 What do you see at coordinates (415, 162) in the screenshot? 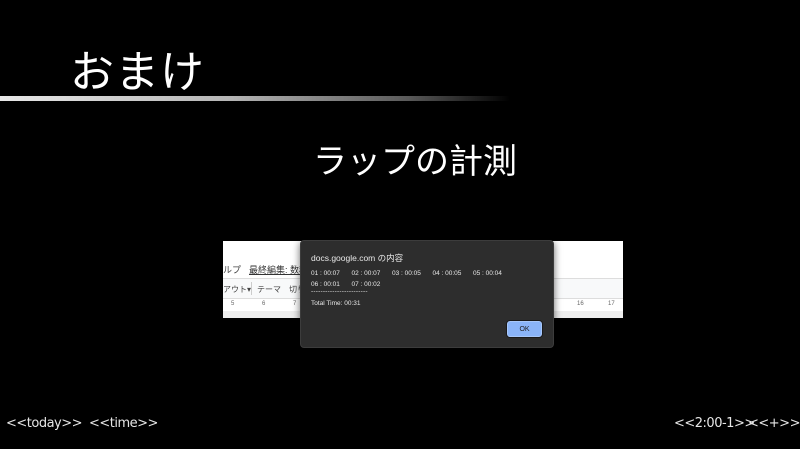
I see `slide-subtitle: ラップの計測` at bounding box center [415, 162].